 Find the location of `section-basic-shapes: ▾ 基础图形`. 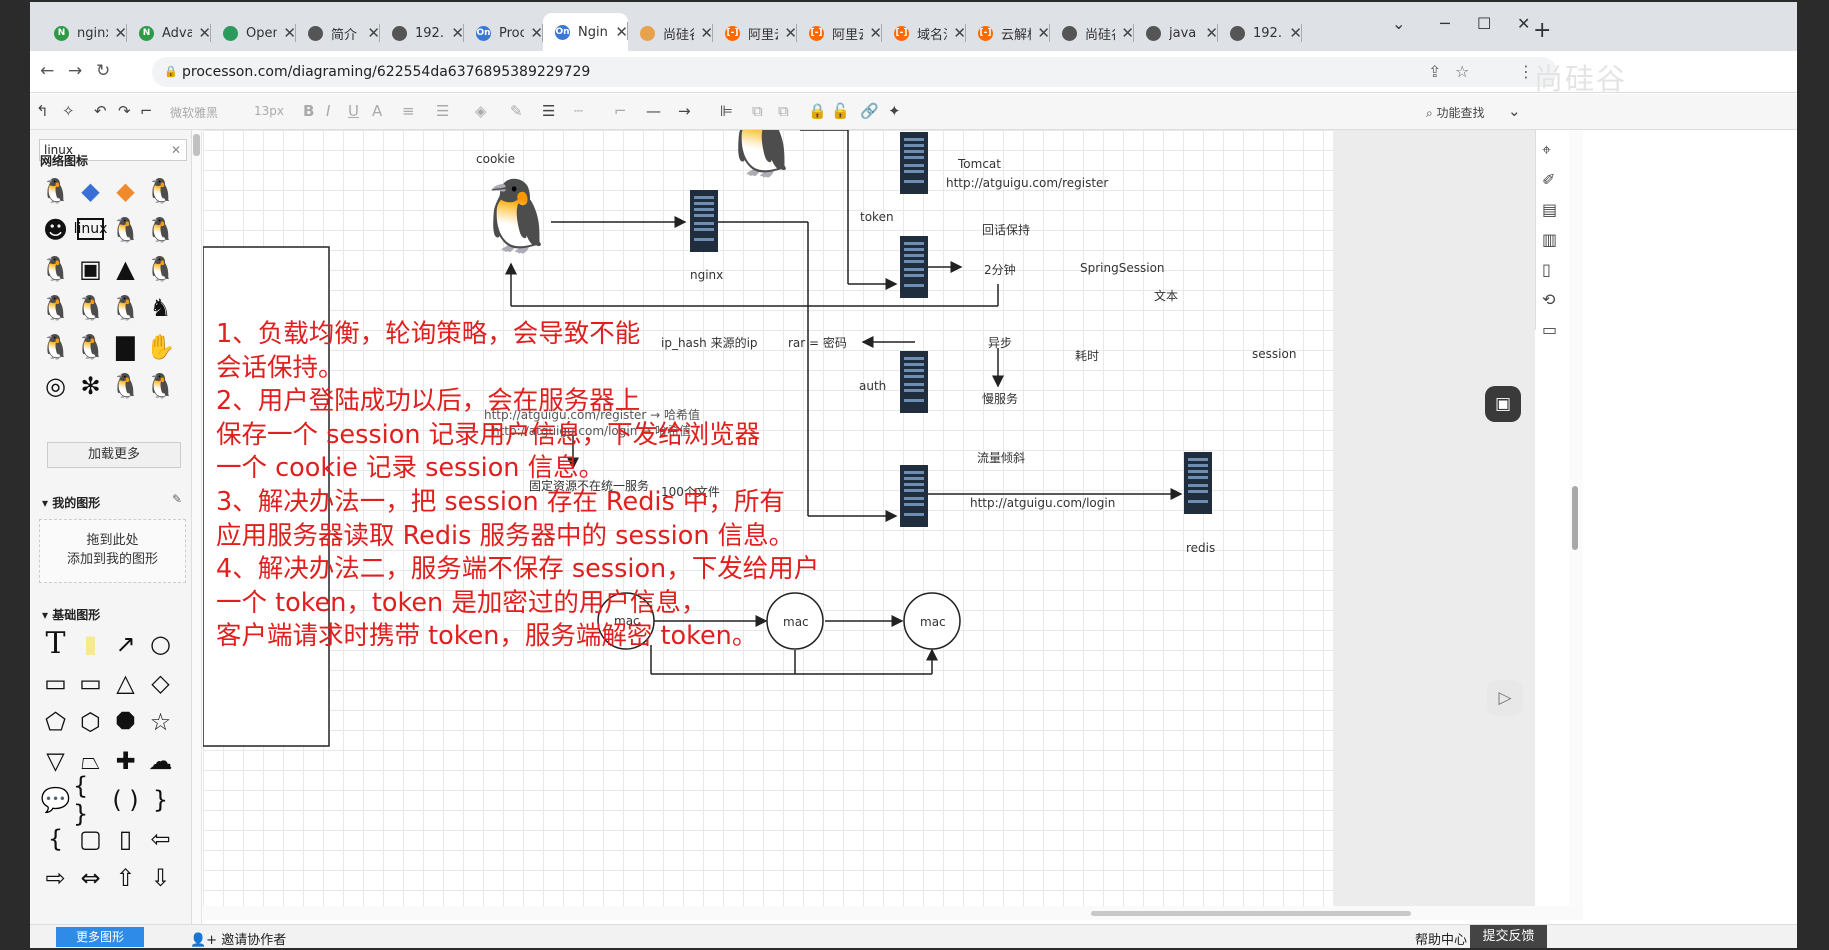

section-basic-shapes: ▾ 基础图形 is located at coordinates (71, 614).